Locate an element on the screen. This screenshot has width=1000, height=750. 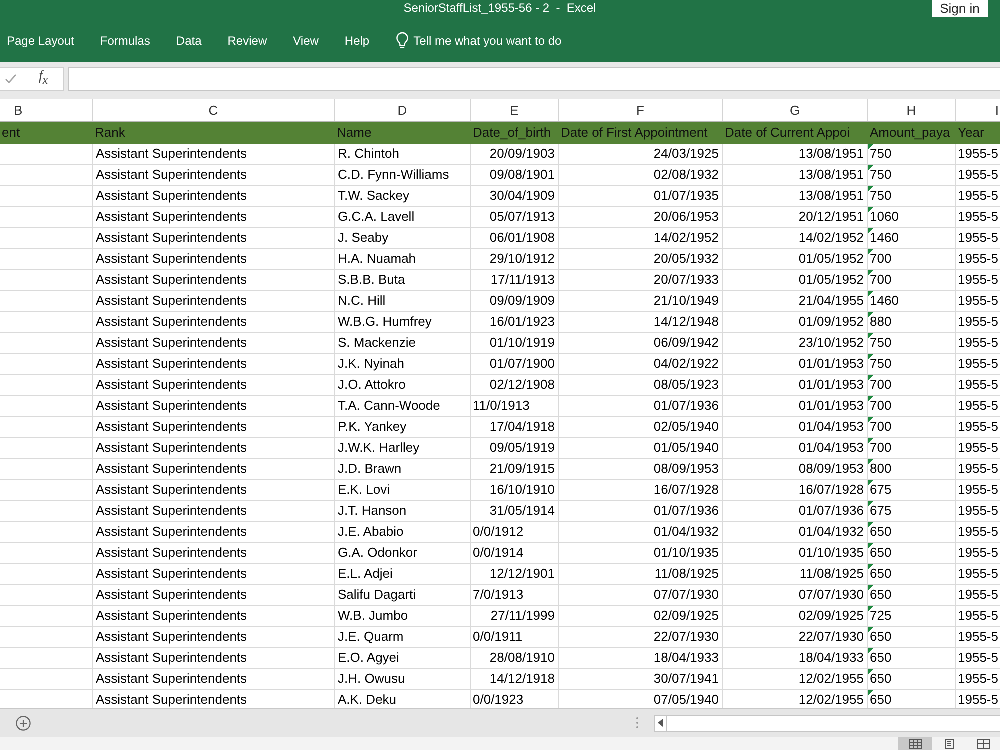
view-button is located at coordinates (915, 743).